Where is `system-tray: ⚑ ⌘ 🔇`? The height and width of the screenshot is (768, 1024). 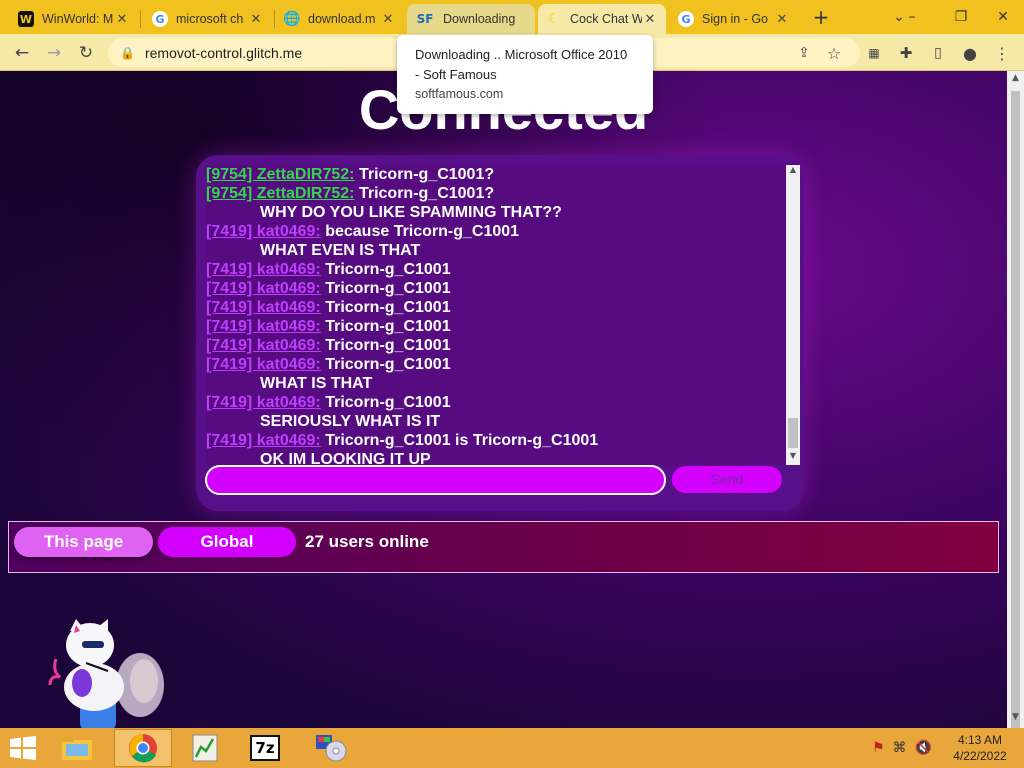 system-tray: ⚑ ⌘ 🔇 is located at coordinates (902, 748).